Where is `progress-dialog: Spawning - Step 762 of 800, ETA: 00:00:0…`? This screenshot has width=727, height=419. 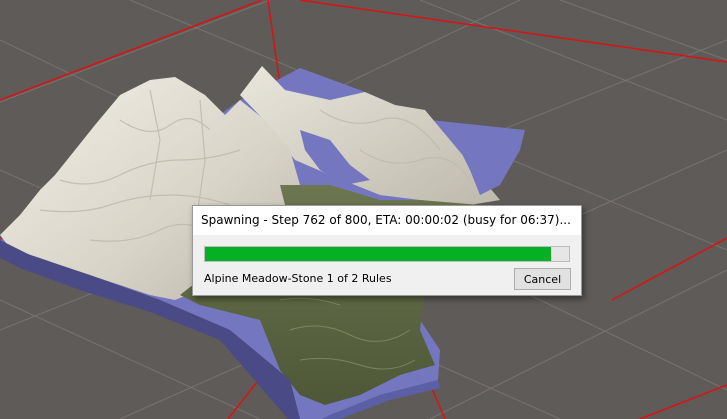
progress-dialog: Spawning - Step 762 of 800, ETA: 00:00:0… is located at coordinates (387, 250).